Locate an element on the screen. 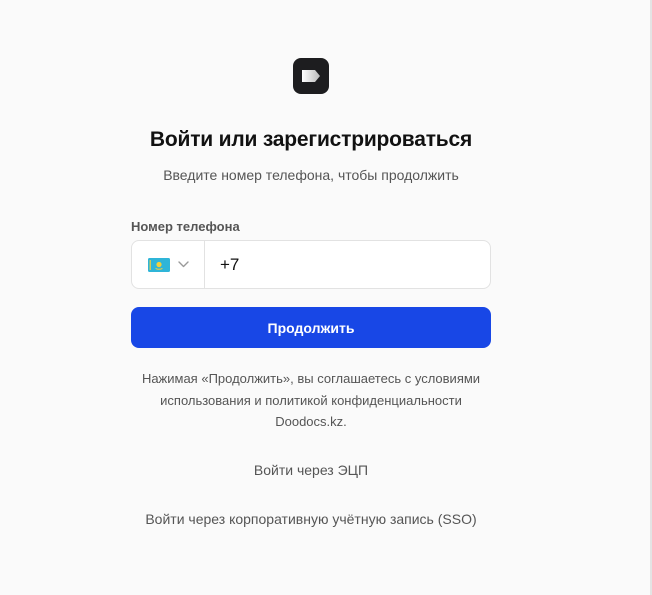 The height and width of the screenshot is (595, 652). phone-field-label: Номер телефона is located at coordinates (185, 226).